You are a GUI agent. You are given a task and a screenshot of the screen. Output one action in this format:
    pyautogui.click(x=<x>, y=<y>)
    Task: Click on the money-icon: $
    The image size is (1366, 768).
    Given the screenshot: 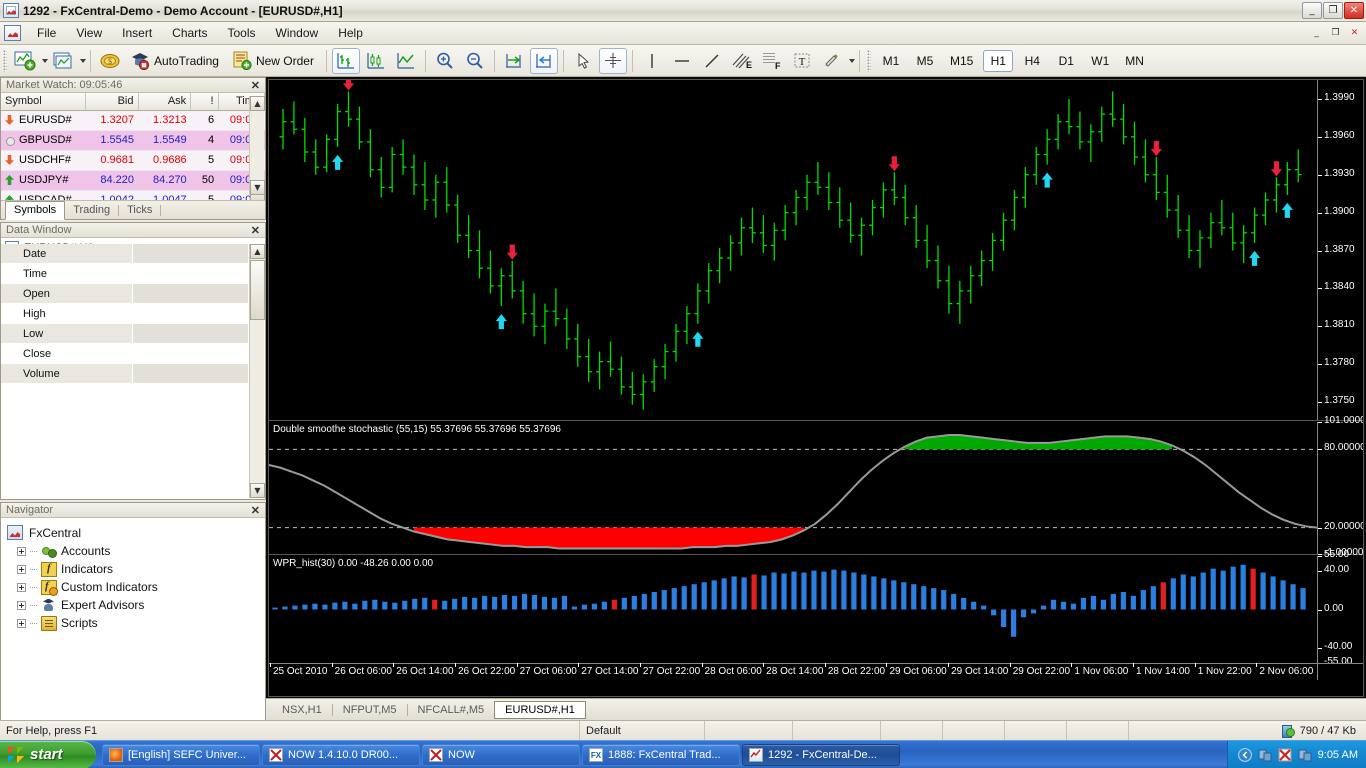 What is the action you would take?
    pyautogui.click(x=110, y=61)
    